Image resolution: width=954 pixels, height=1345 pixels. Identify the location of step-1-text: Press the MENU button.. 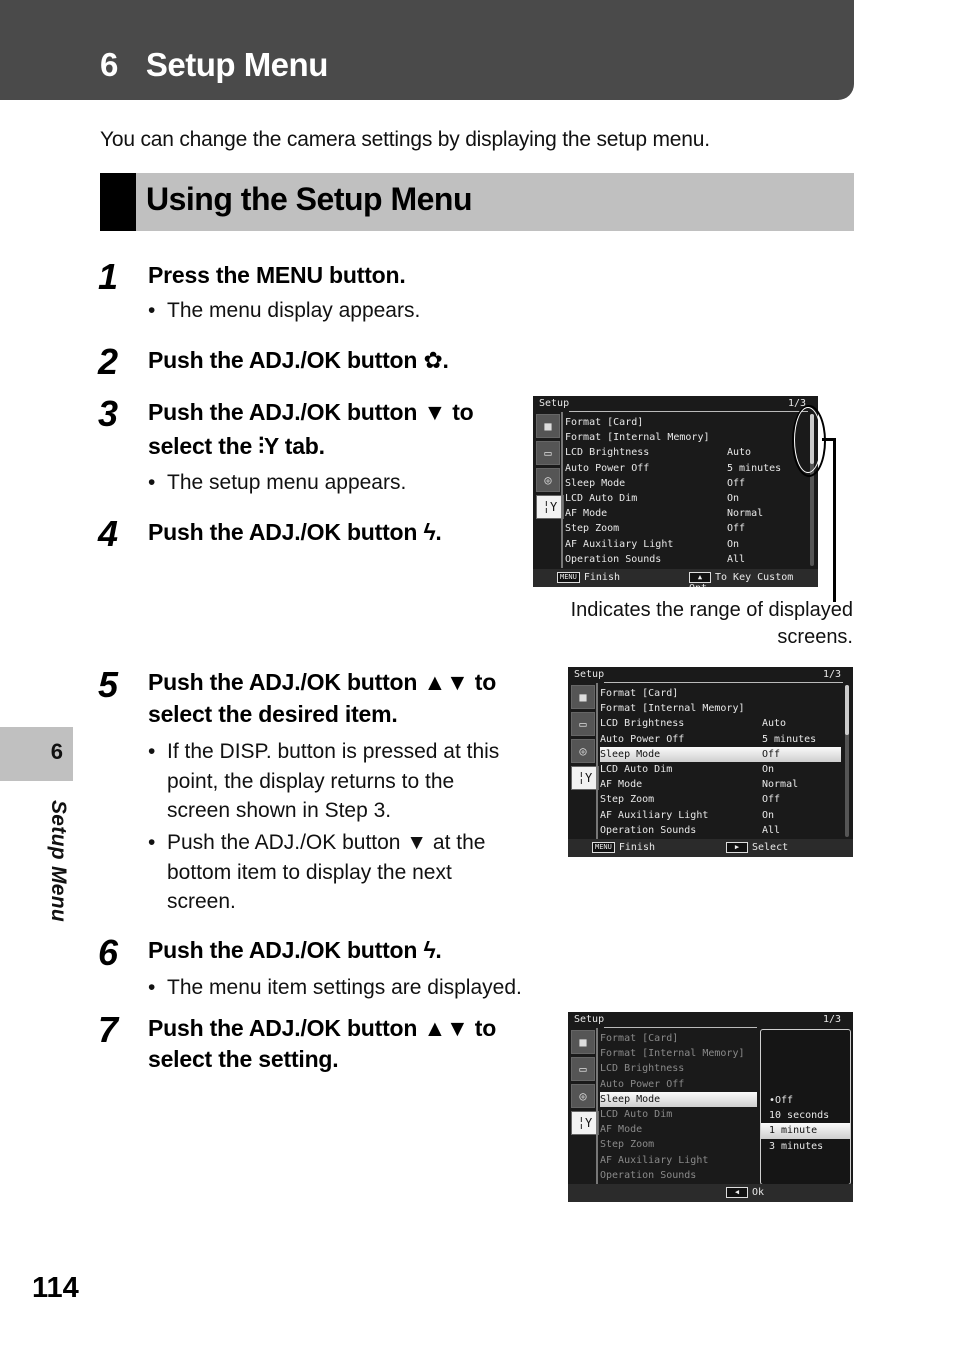
(277, 275).